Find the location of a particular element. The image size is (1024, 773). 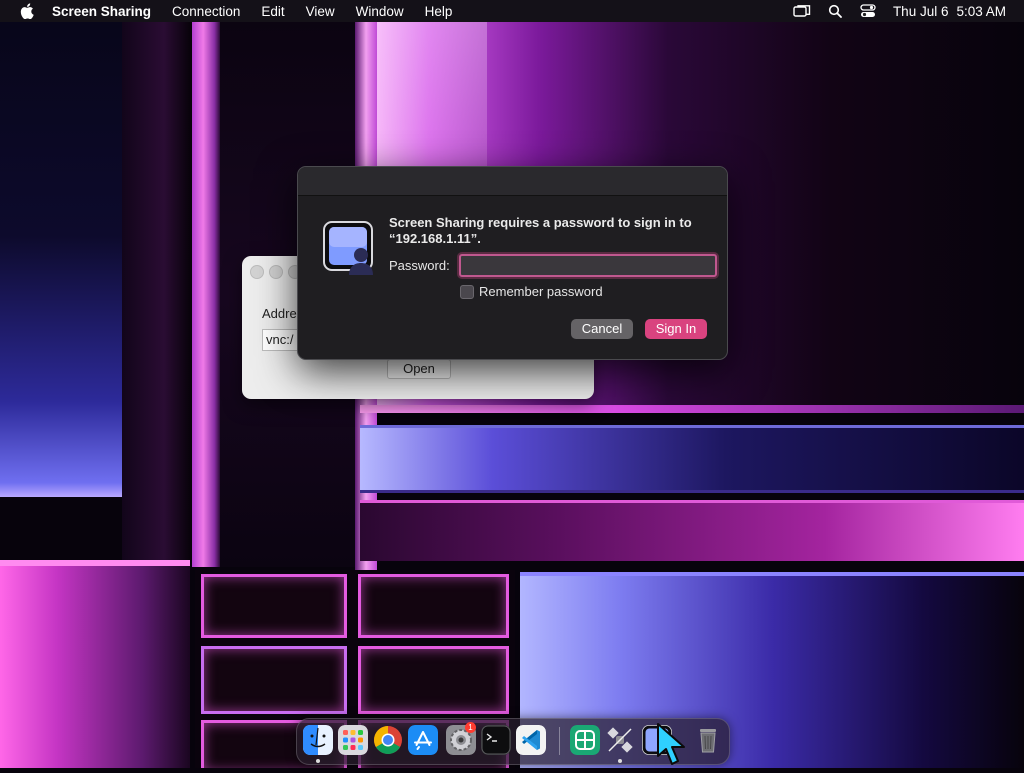

screen-sharing-app-icon is located at coordinates (350, 249).